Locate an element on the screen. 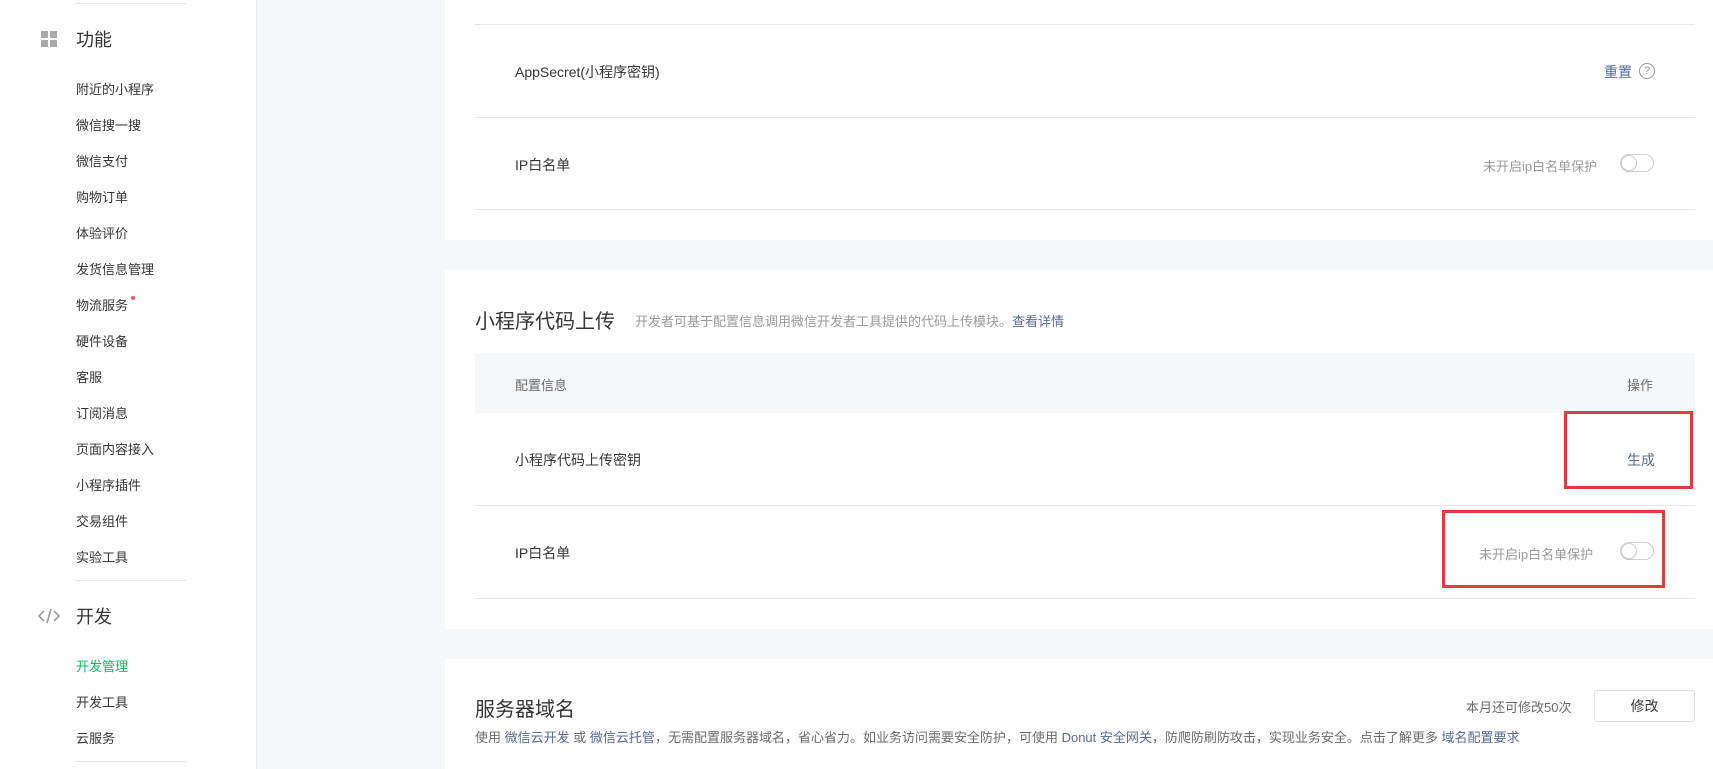 This screenshot has width=1713, height=769. sidebar-item-shopping-orders: 购物订单 is located at coordinates (102, 196).